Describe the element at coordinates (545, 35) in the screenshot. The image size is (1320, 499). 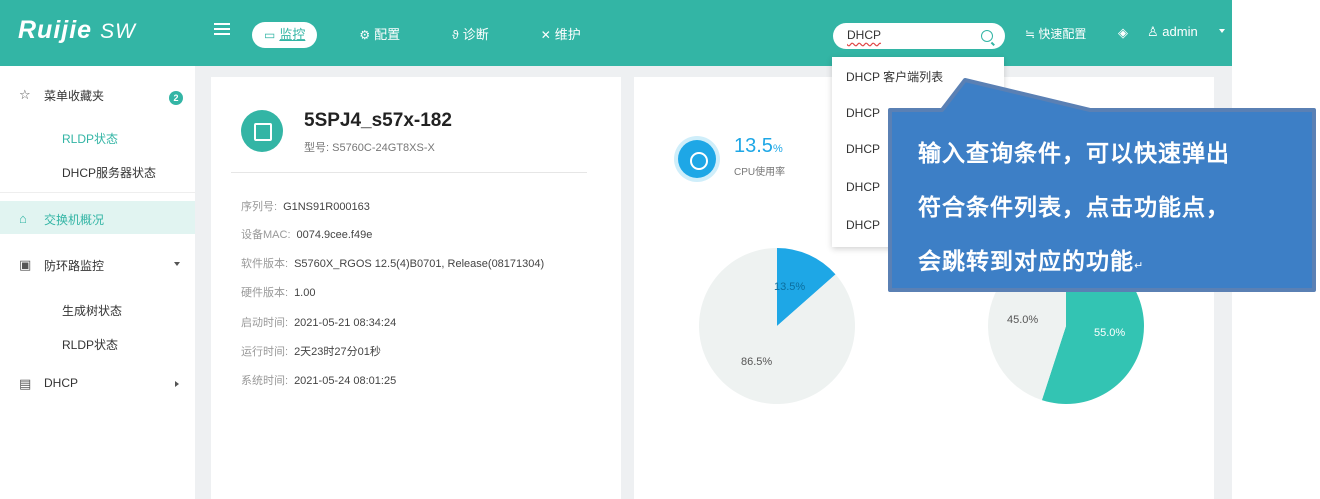
I see `tools-icon: ✕` at that location.